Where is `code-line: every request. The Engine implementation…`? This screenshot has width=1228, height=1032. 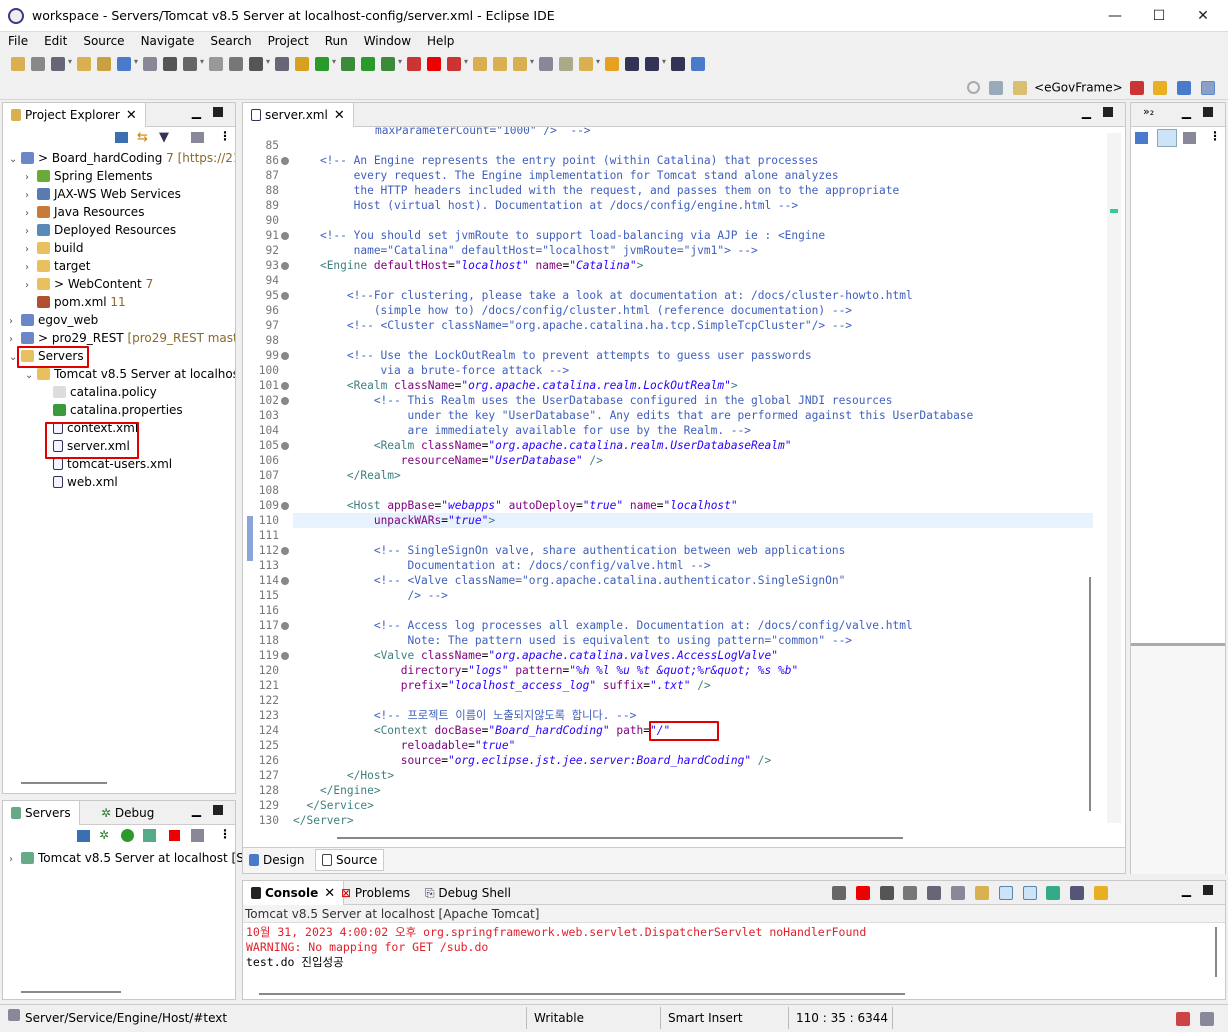 code-line: every request. The Engine implementation… is located at coordinates (566, 175).